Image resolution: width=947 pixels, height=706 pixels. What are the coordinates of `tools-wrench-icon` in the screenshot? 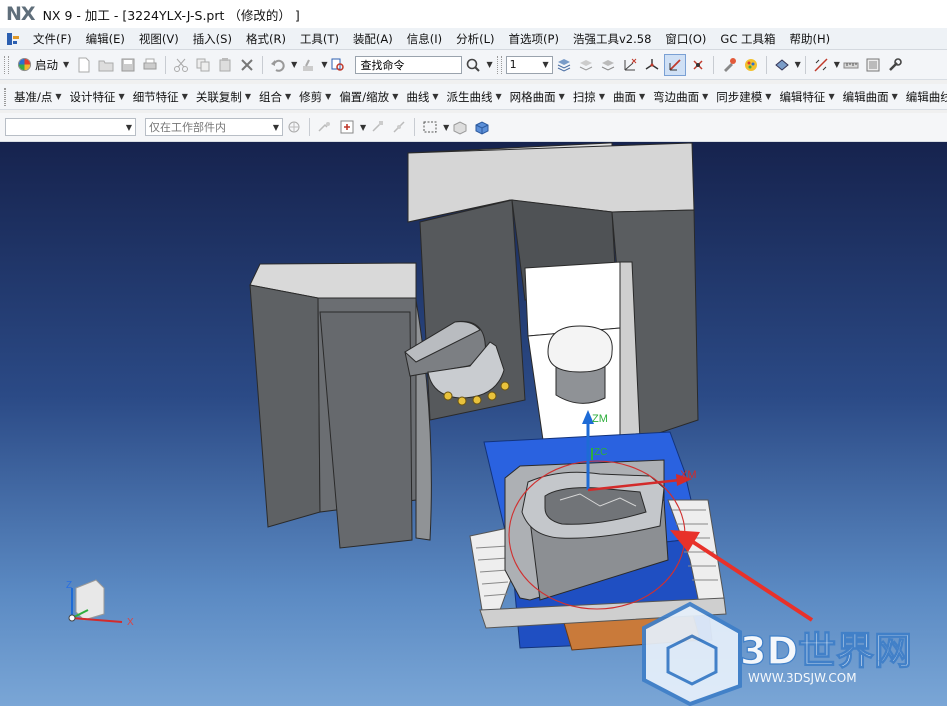 It's located at (895, 65).